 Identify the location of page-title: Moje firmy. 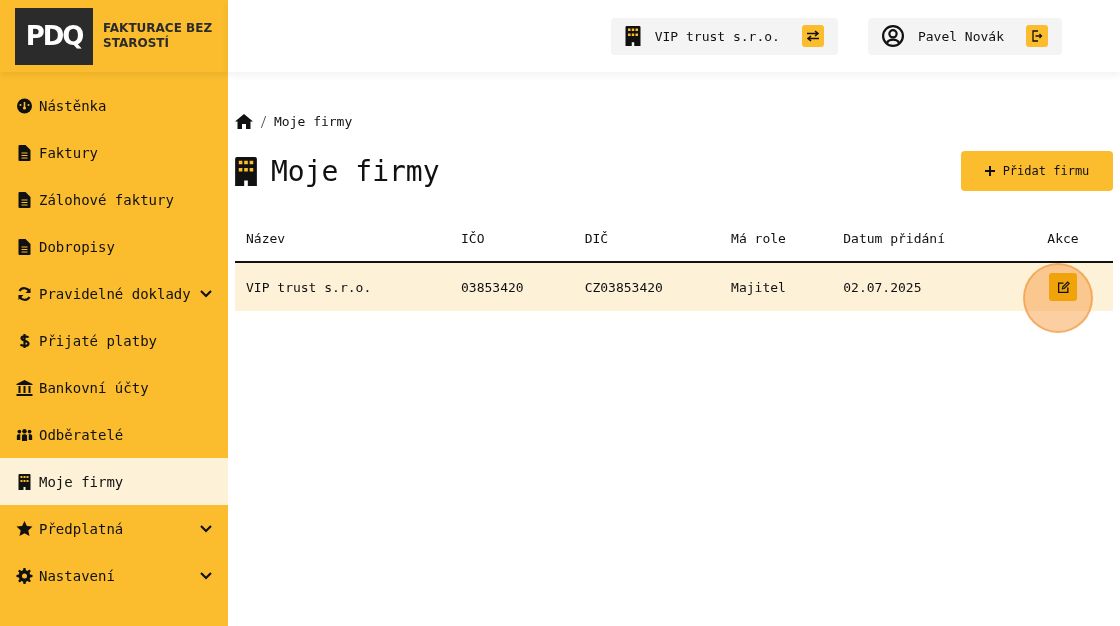
(355, 171).